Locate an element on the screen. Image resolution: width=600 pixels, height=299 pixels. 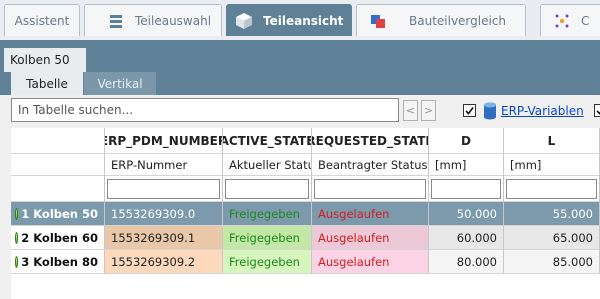
cell-erp: 1553269309.2 is located at coordinates (164, 262).